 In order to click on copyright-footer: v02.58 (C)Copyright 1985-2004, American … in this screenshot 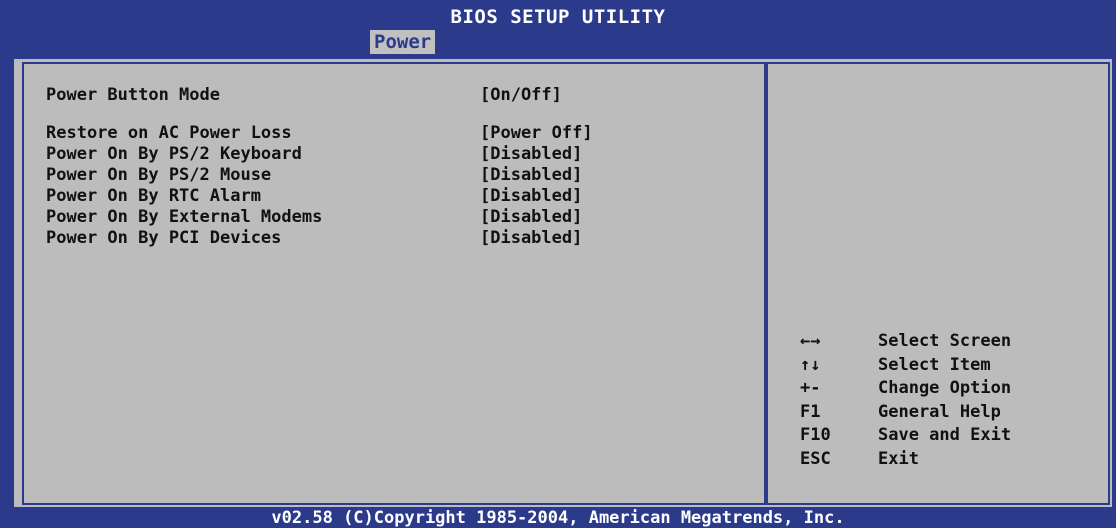, I will do `click(558, 518)`.